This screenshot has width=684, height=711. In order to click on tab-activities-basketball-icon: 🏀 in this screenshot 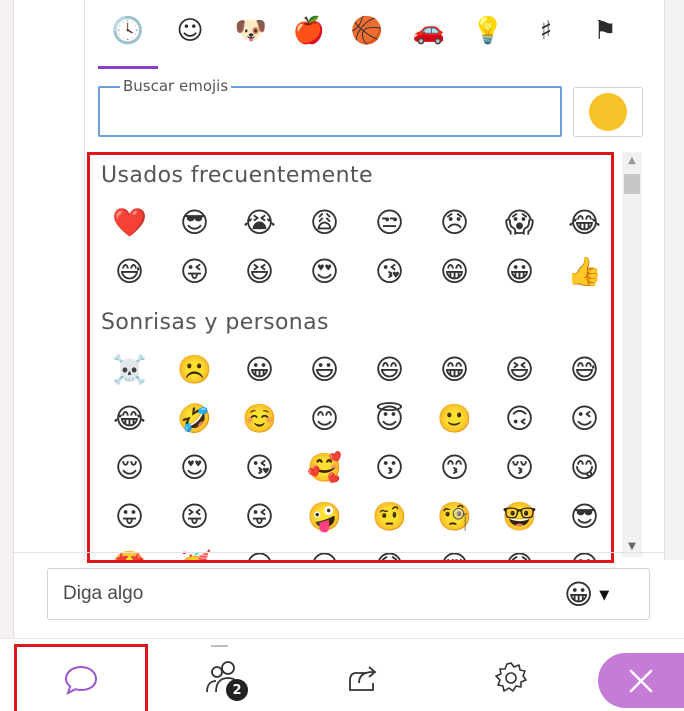, I will do `click(367, 40)`.